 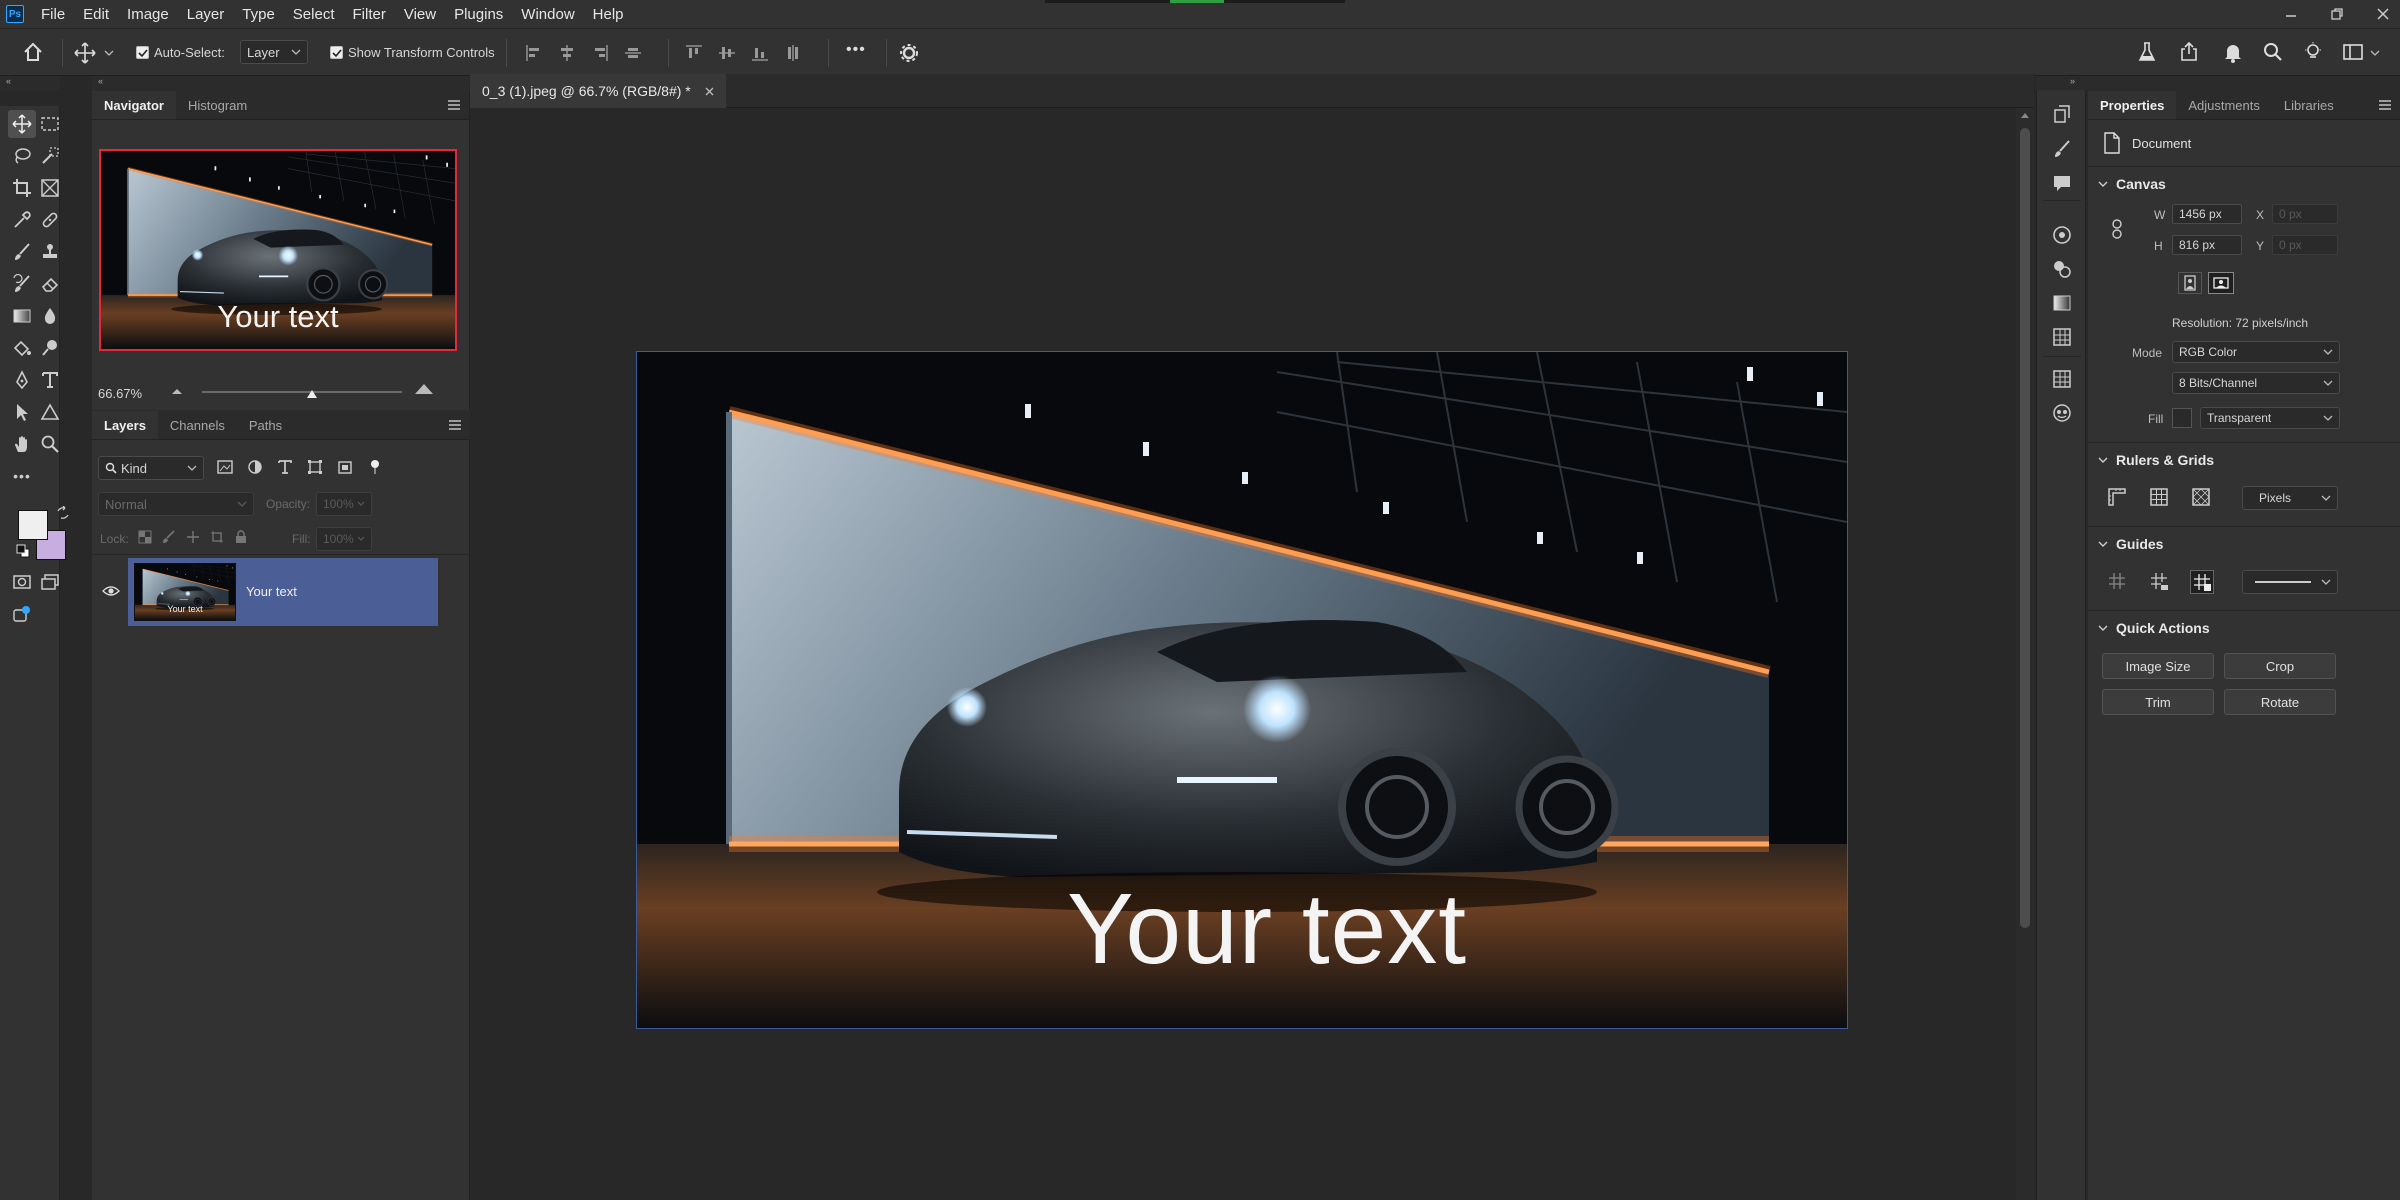 I want to click on align-left-icon, so click(x=534, y=53).